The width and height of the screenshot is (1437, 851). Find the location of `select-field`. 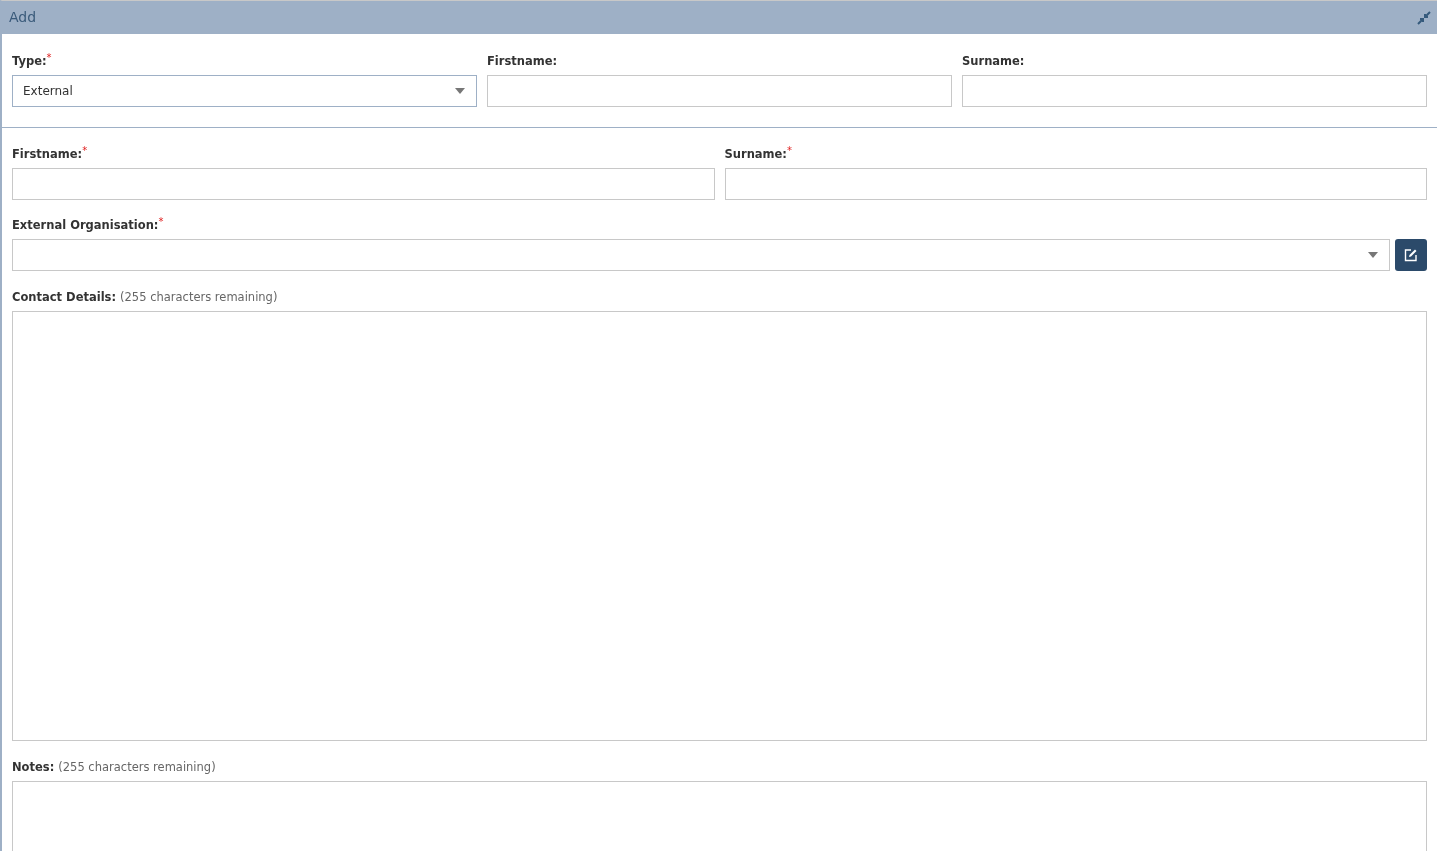

select-field is located at coordinates (701, 255).